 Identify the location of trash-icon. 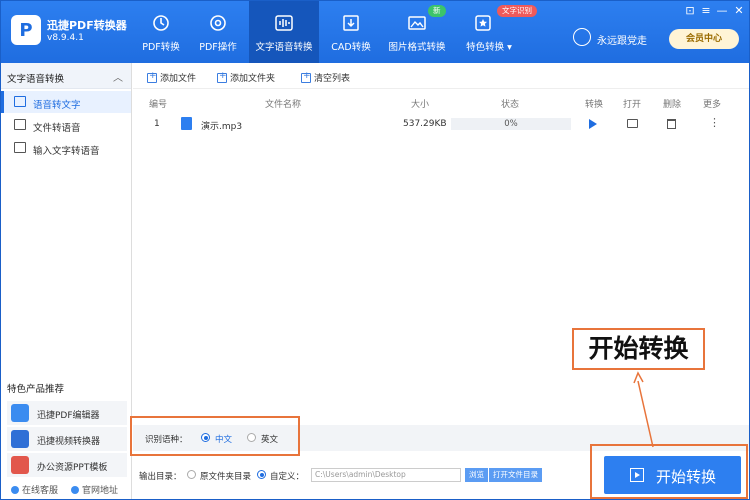
(306, 77).